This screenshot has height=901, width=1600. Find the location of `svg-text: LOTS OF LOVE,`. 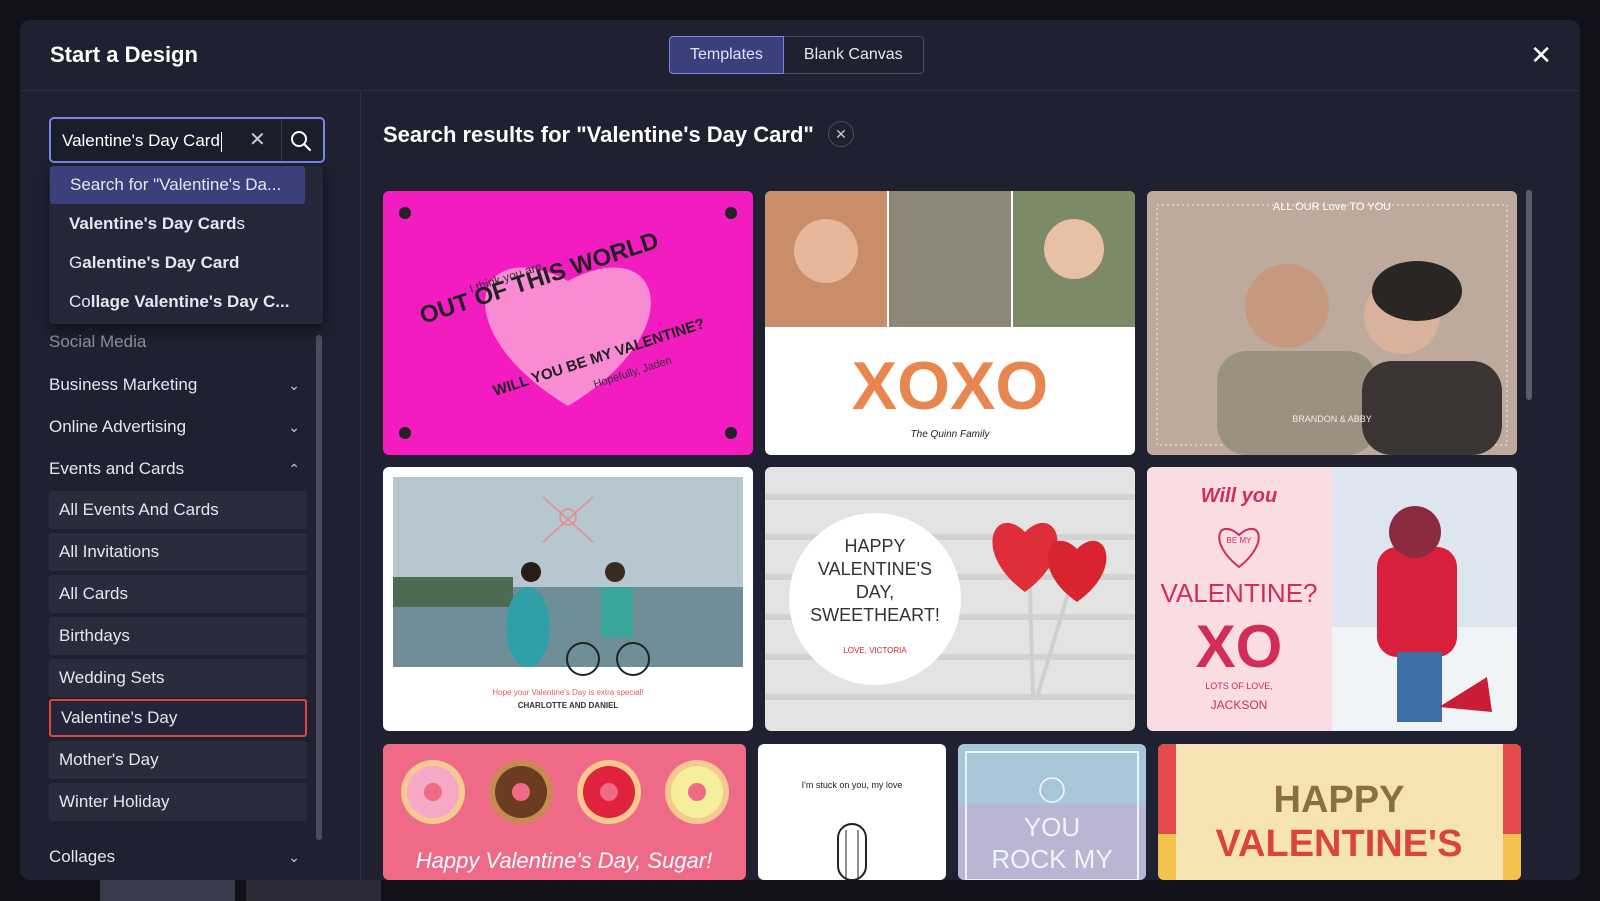

svg-text: LOTS OF LOVE, is located at coordinates (1239, 686).